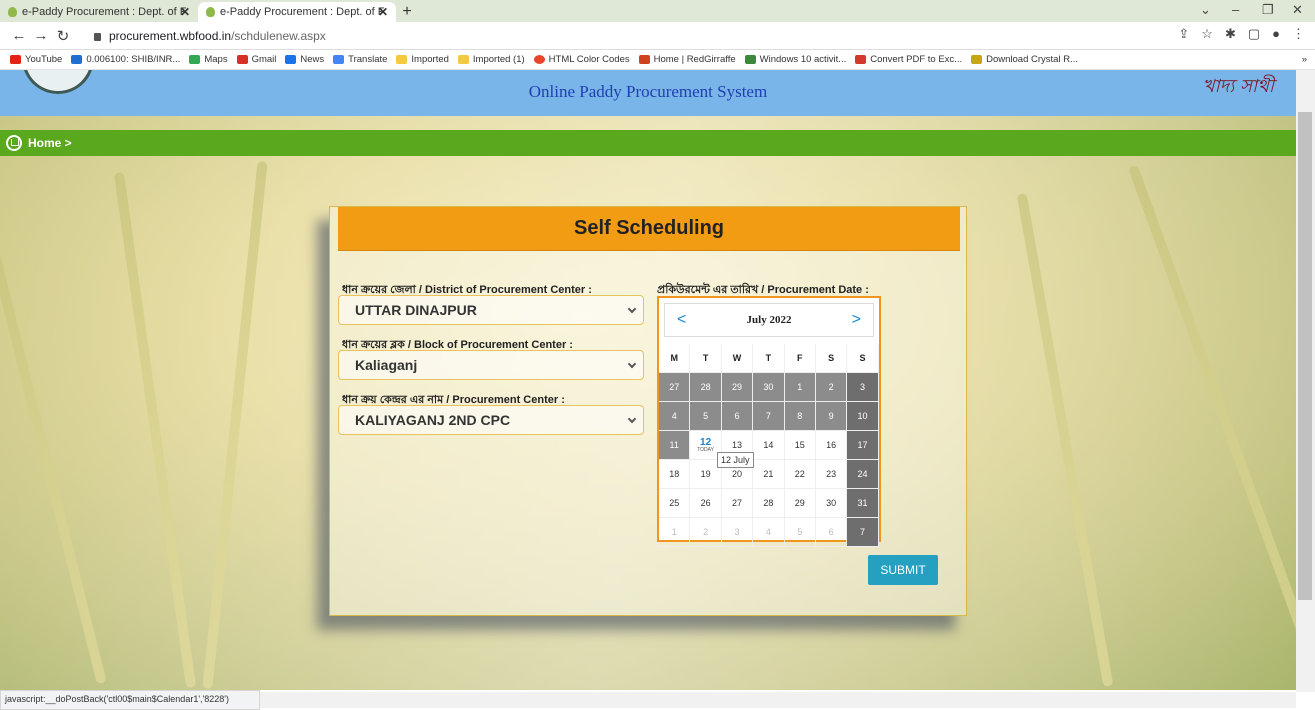 Image resolution: width=1315 pixels, height=710 pixels. Describe the element at coordinates (681, 320) in the screenshot. I see `prev-month-button: <` at that location.